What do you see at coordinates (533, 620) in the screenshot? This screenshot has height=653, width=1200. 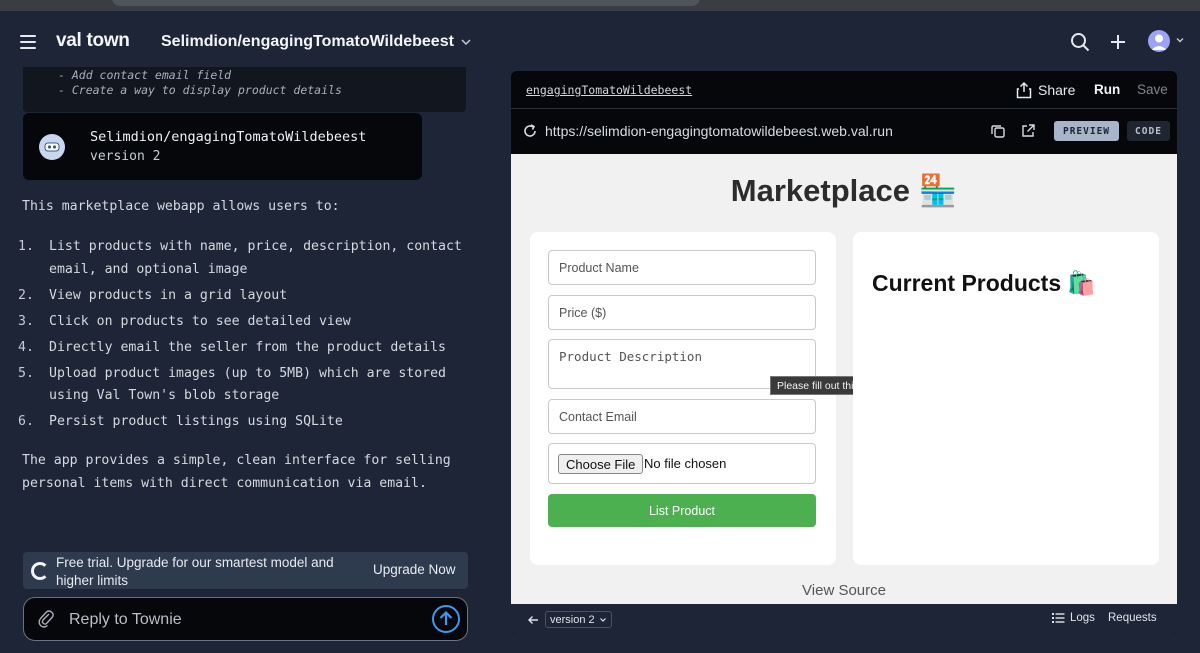 I see `arrow-left-icon` at bounding box center [533, 620].